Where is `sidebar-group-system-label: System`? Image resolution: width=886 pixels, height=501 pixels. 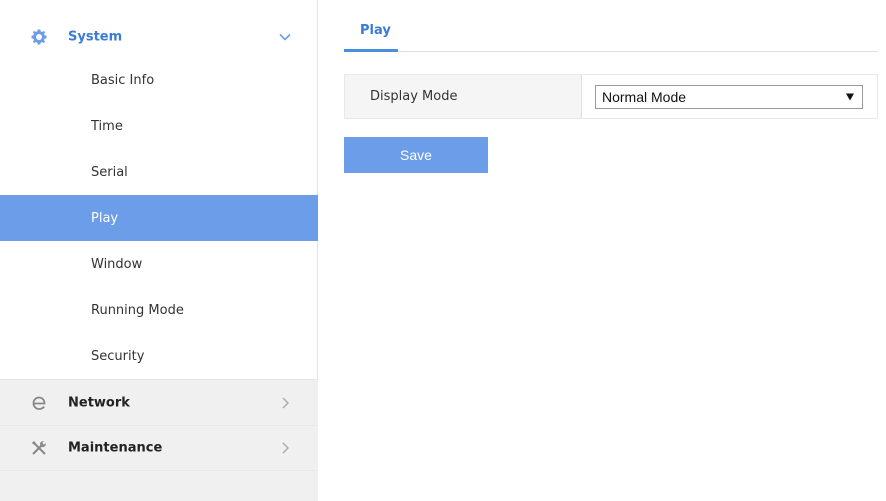
sidebar-group-system-label: System is located at coordinates (95, 37).